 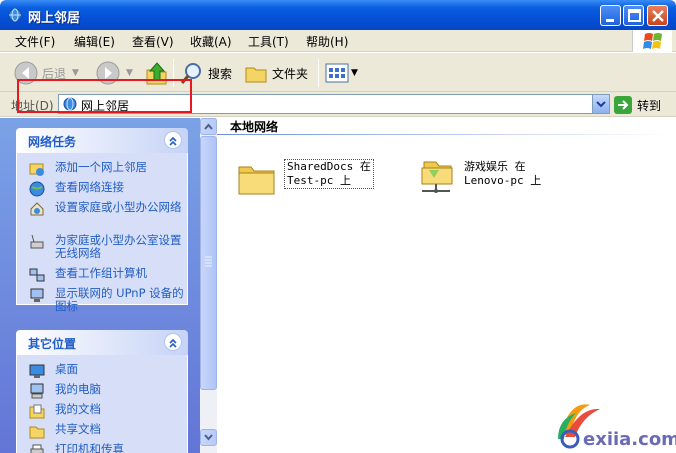 I want to click on place-desktop: 桌面, so click(x=102, y=371).